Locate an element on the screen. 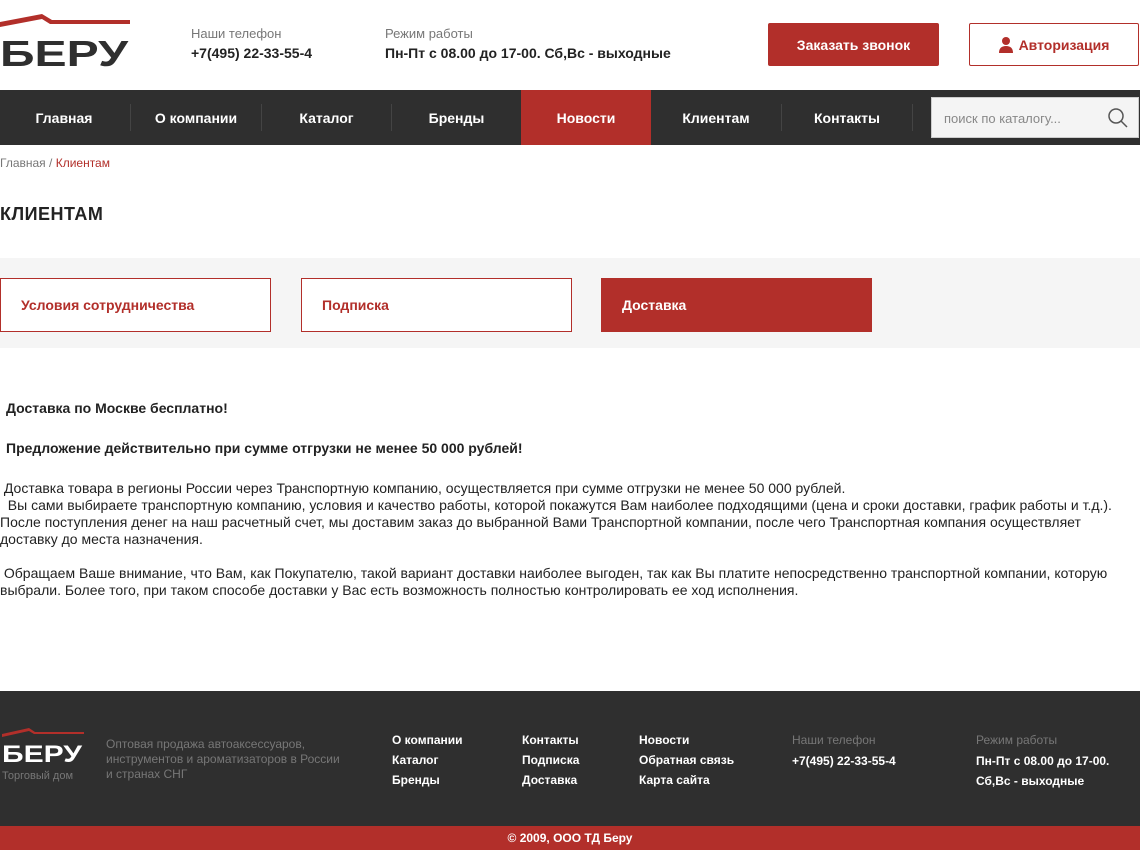  breadcrumb: Главная / Клиентам is located at coordinates (55, 163).